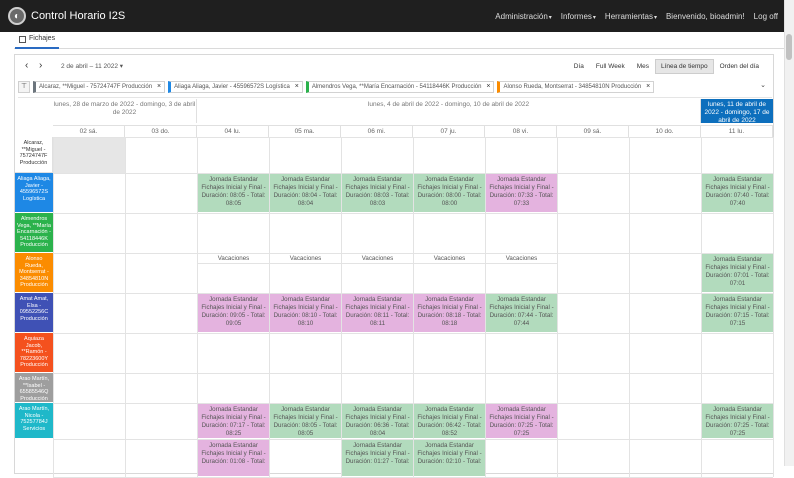  I want to click on filter-chip-label: Alcaraz, **Miguel - 75724747F Producción, so click(96, 87).